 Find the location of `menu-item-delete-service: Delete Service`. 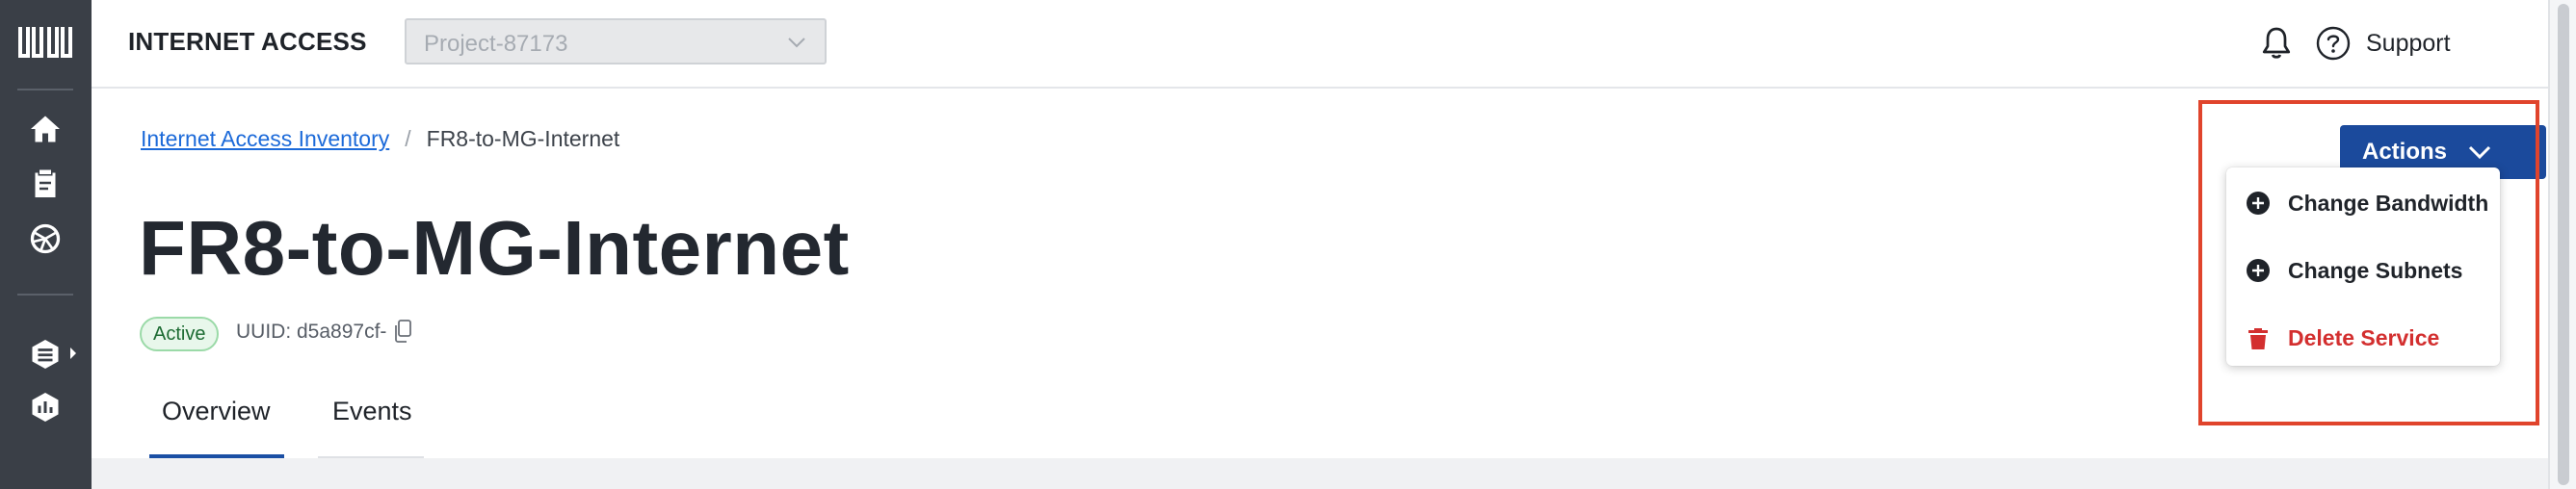

menu-item-delete-service: Delete Service is located at coordinates (2371, 337).